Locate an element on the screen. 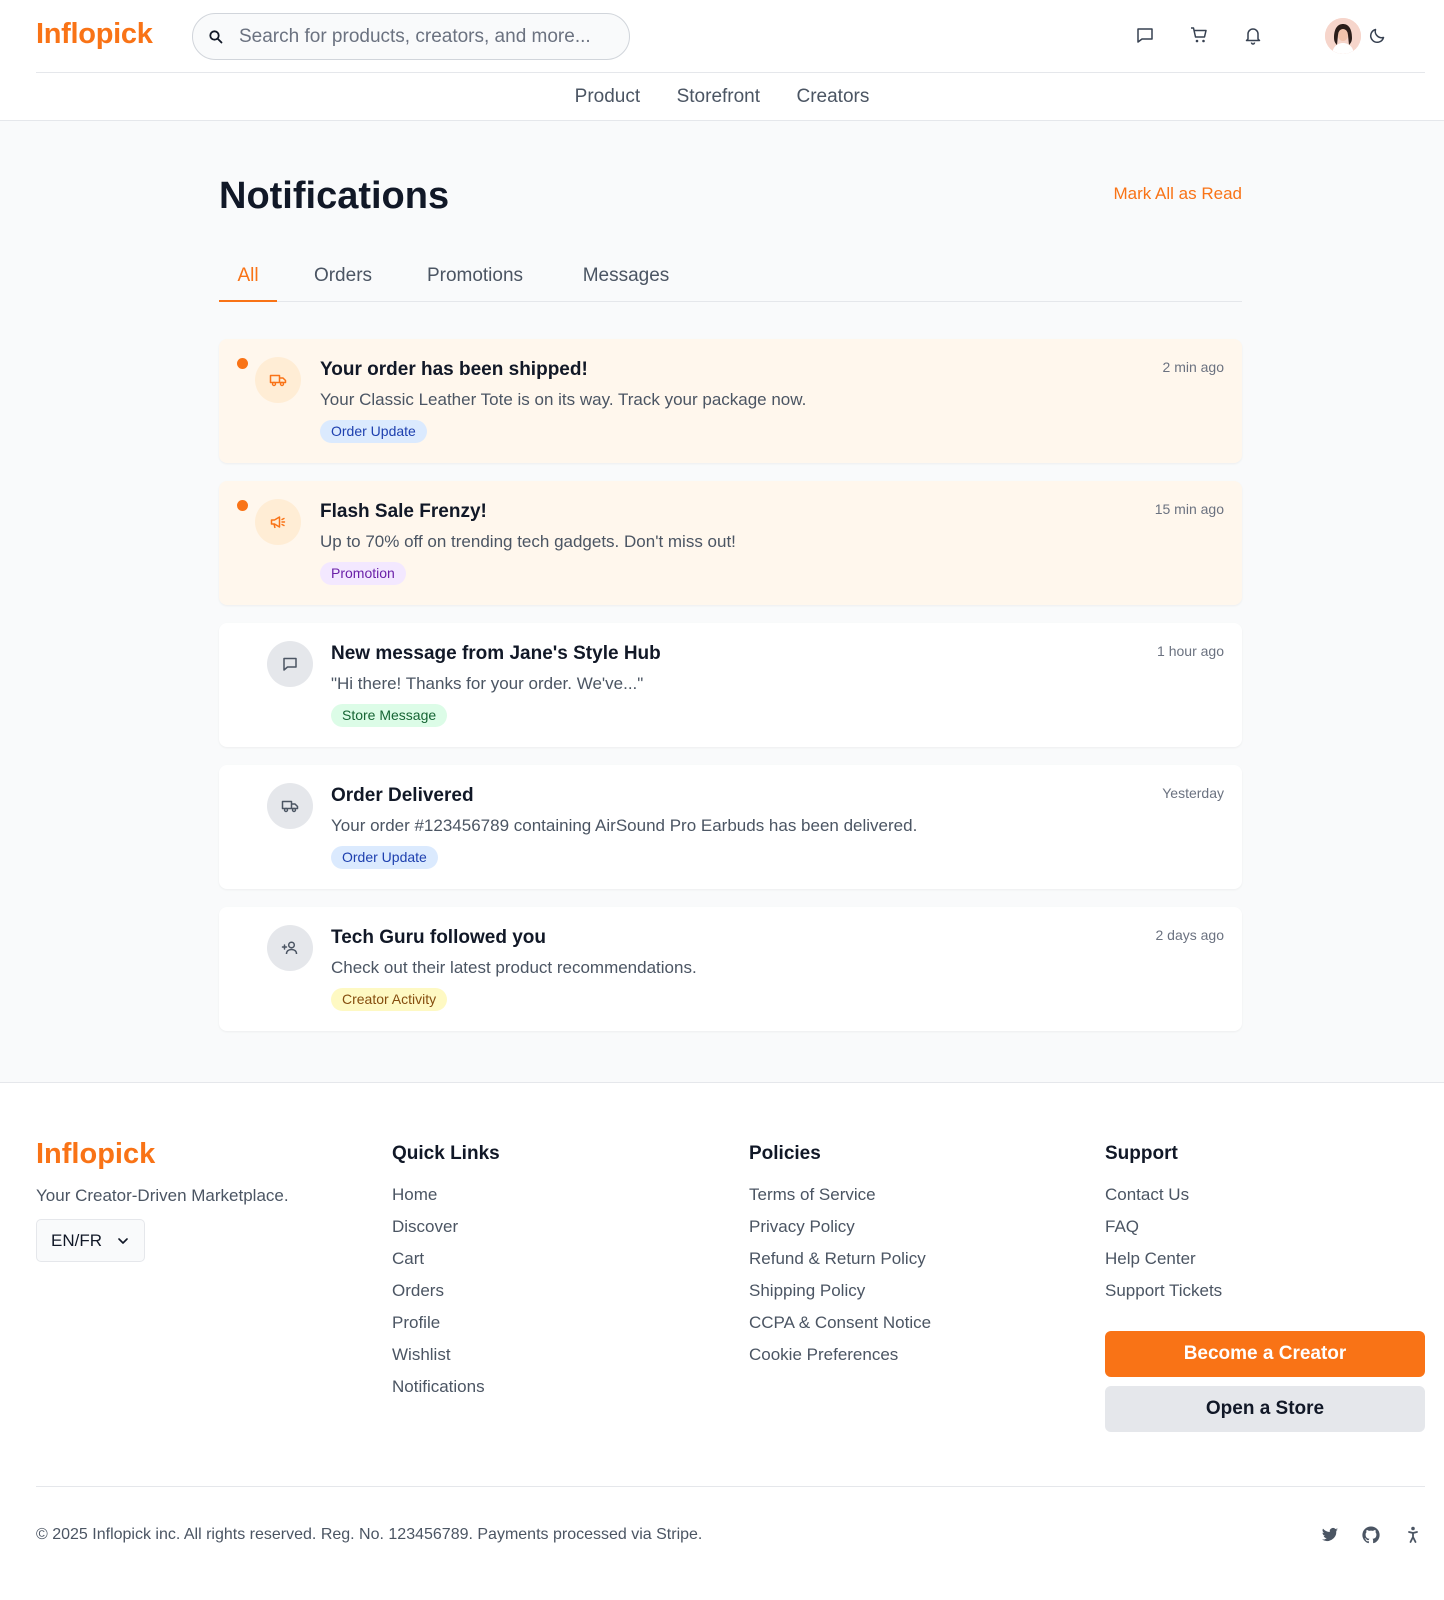 The width and height of the screenshot is (1444, 1600). footer-link-profile: Profile is located at coordinates (446, 1329).